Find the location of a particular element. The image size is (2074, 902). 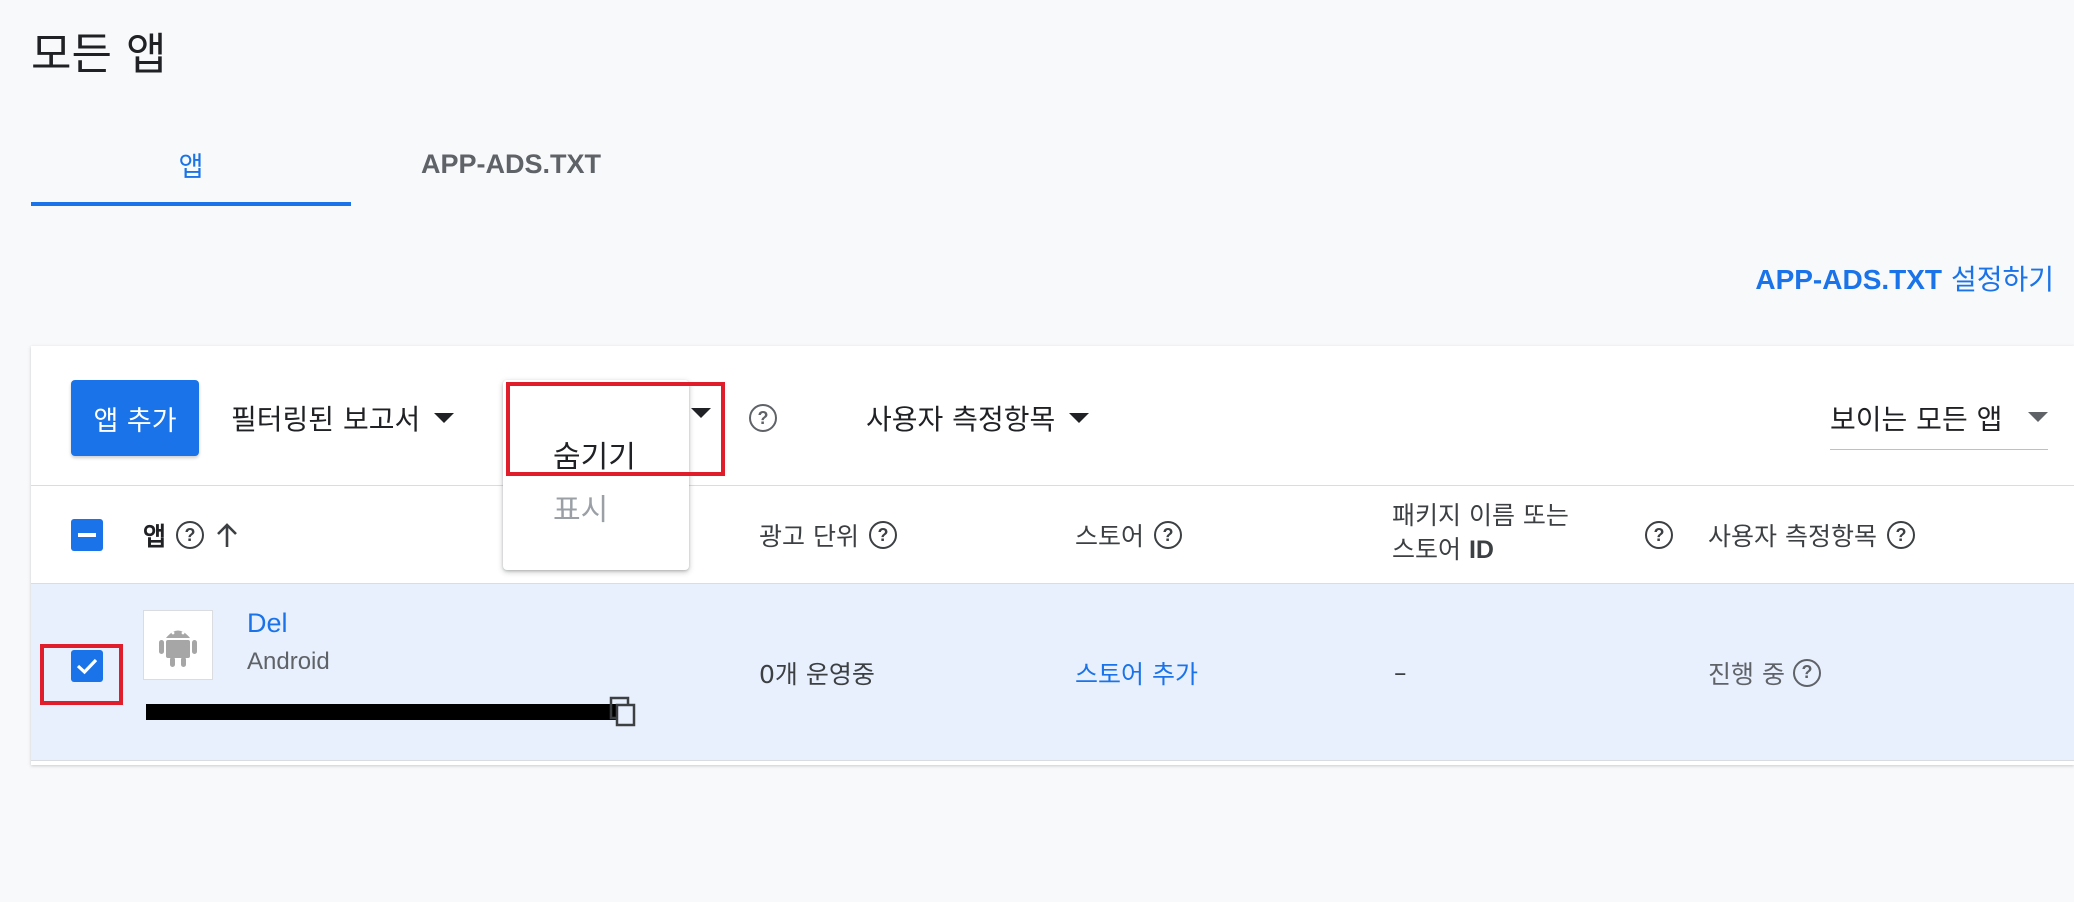

filtered-report-dropdown: 필터링된 보고서 is located at coordinates (343, 418).